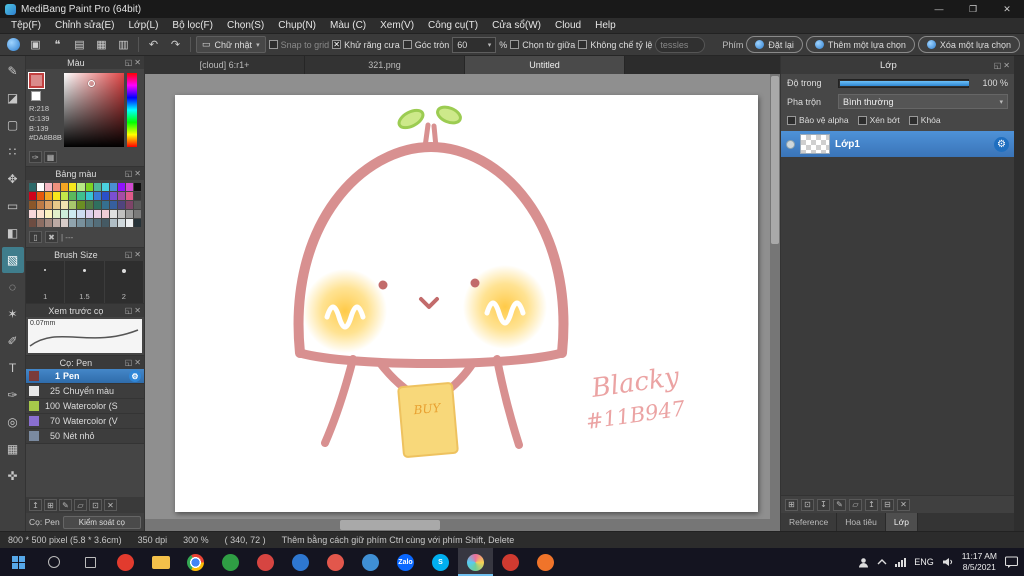  What do you see at coordinates (13, 476) in the screenshot?
I see `hand-tool: ✜` at bounding box center [13, 476].